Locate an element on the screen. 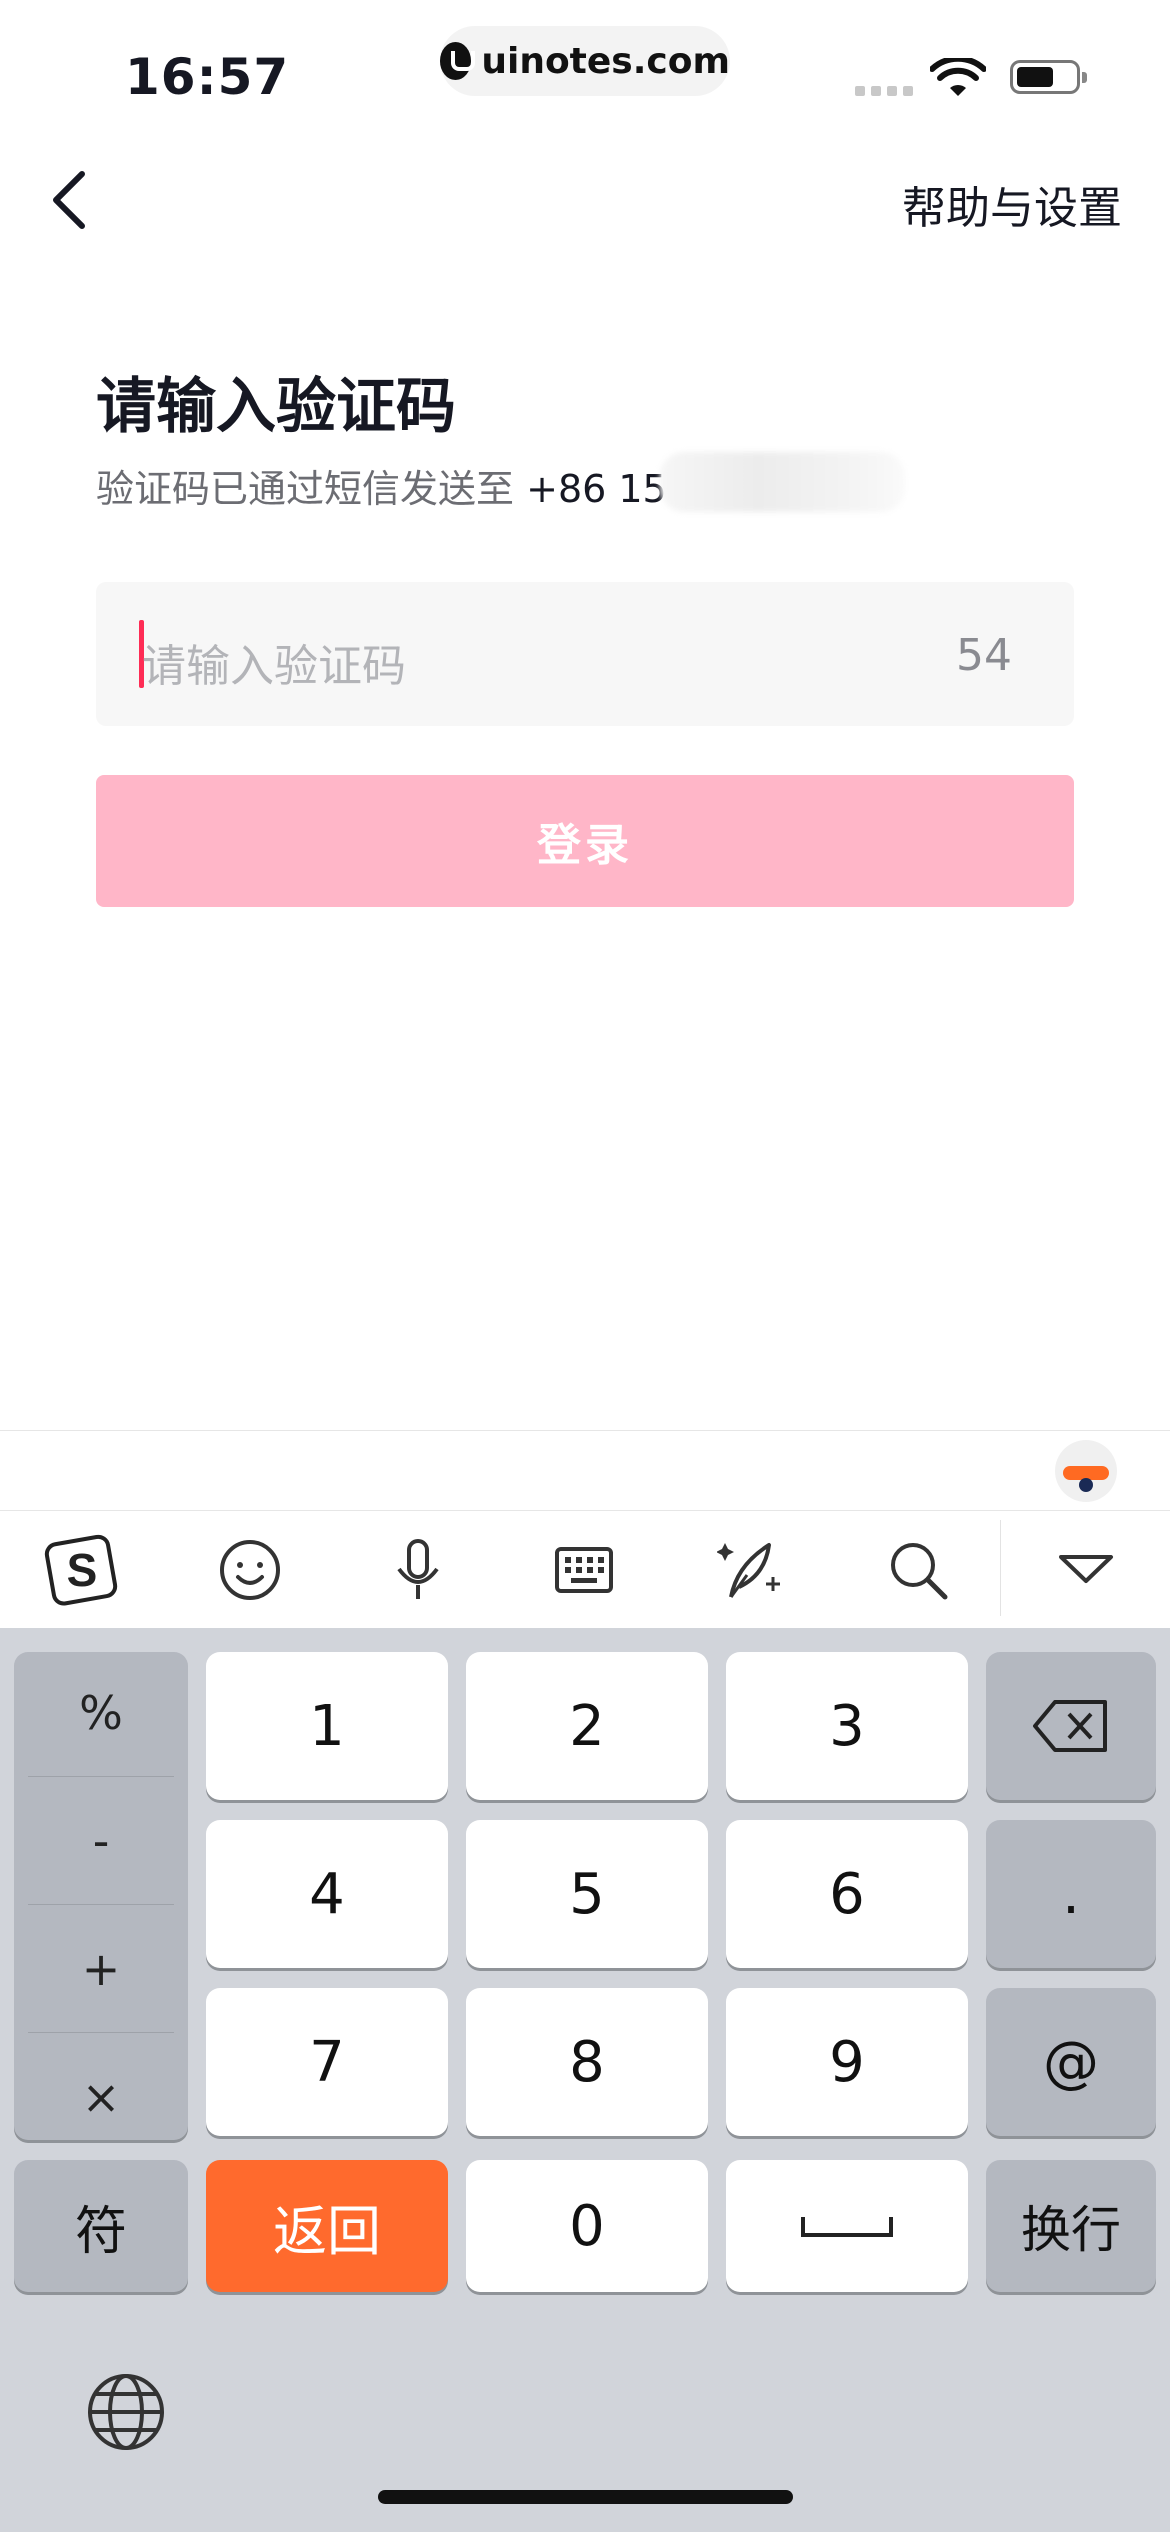 Image resolution: width=1170 pixels, height=2532 pixels. toolbar-divider is located at coordinates (1000, 1568).